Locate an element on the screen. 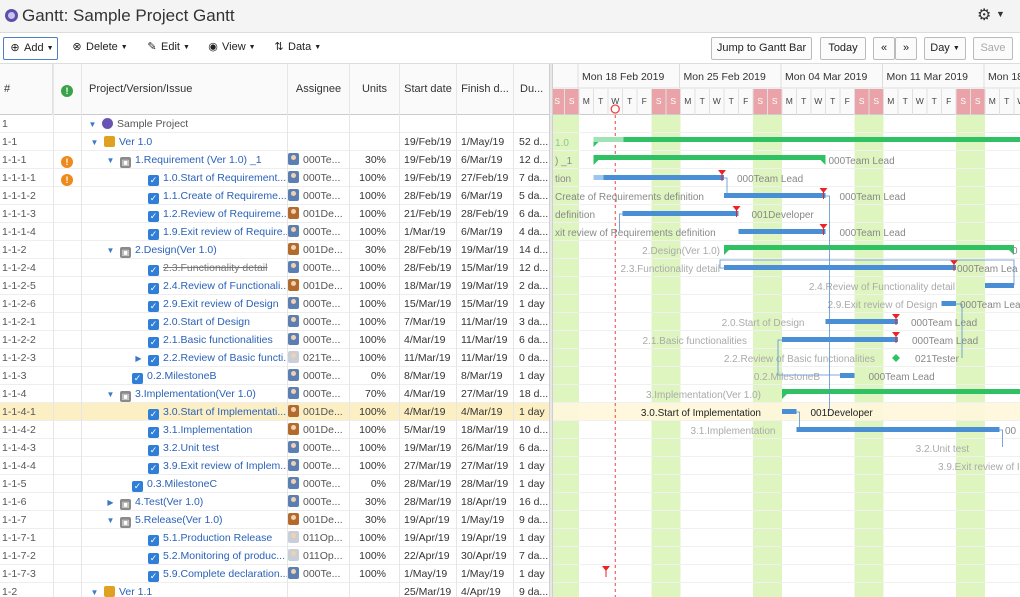 The height and width of the screenshot is (597, 1020). issue-name-link: 0.2.MilestoneB is located at coordinates (181, 376).